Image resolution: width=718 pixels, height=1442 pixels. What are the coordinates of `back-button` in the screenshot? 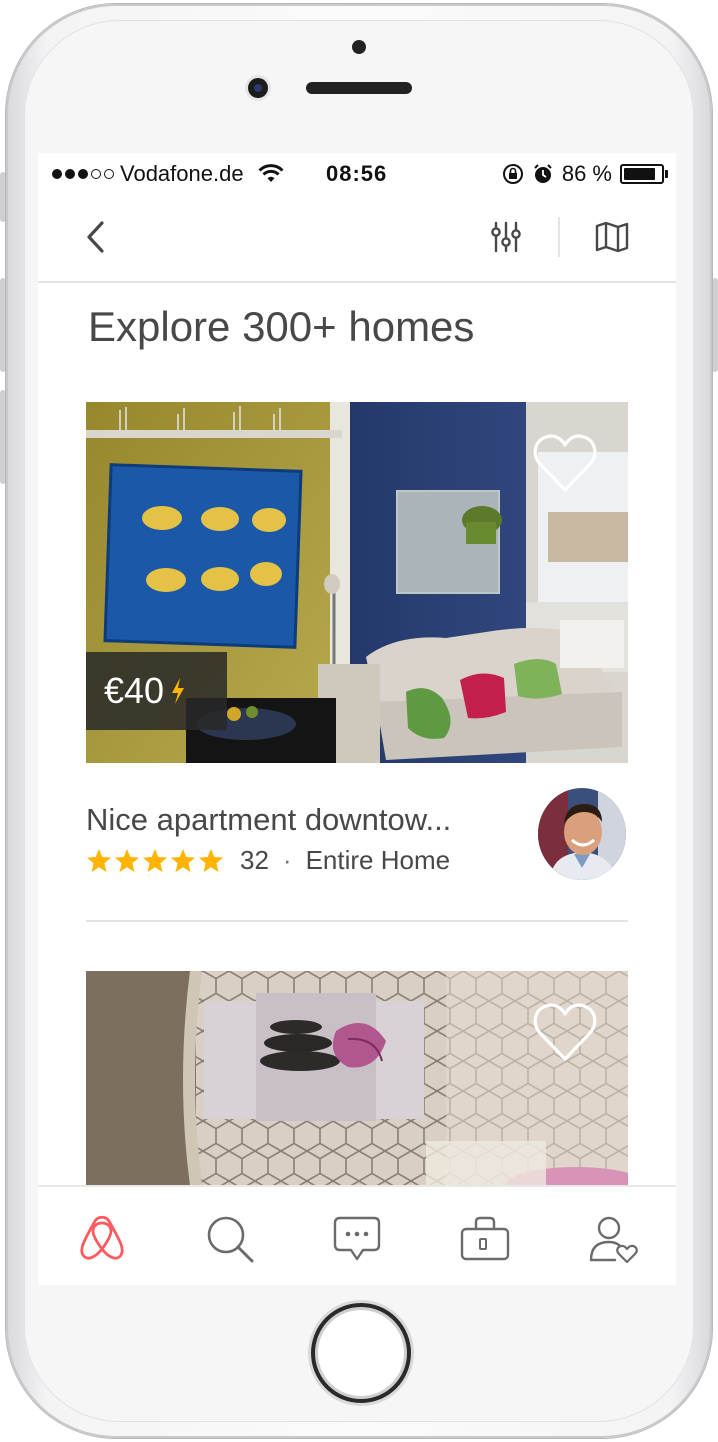 It's located at (96, 237).